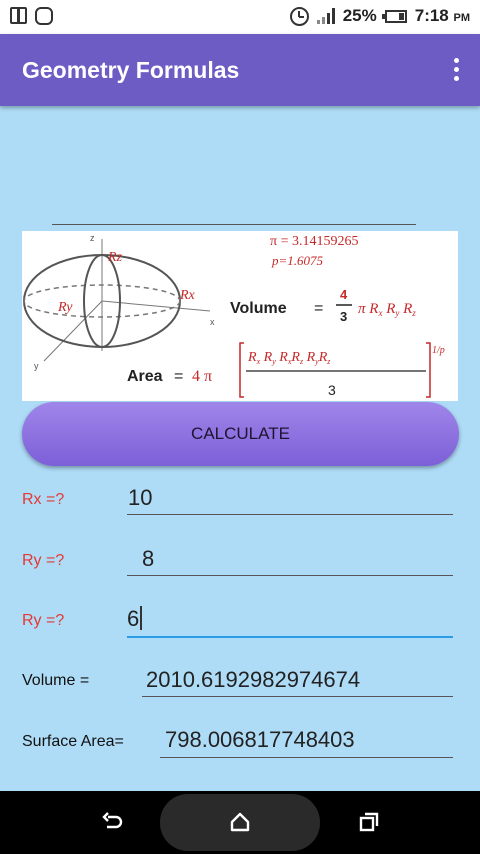 Image resolution: width=480 pixels, height=854 pixels. What do you see at coordinates (43, 499) in the screenshot?
I see `rx-label: Rx =?` at bounding box center [43, 499].